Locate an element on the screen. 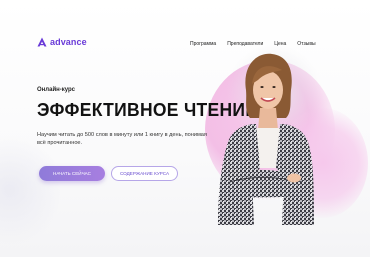 This screenshot has height=257, width=370. nav-item-program: Программа is located at coordinates (203, 44).